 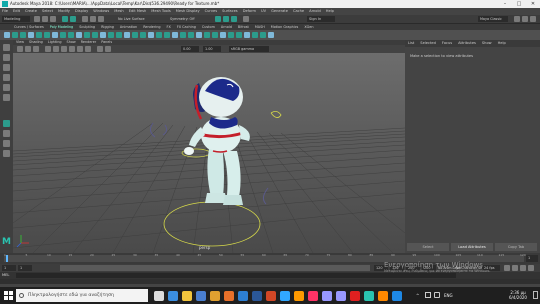 I want to click on powerpoint-icon, so click(x=271, y=296).